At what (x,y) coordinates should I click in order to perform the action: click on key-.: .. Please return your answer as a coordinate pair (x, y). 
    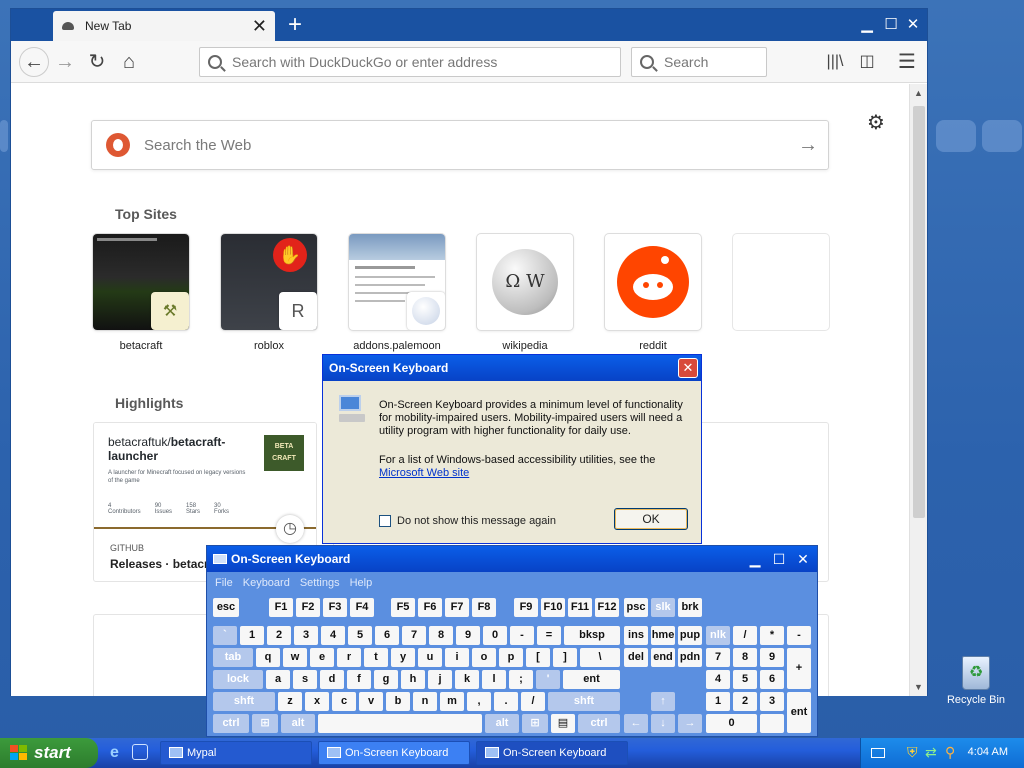
    Looking at the image, I should click on (506, 701).